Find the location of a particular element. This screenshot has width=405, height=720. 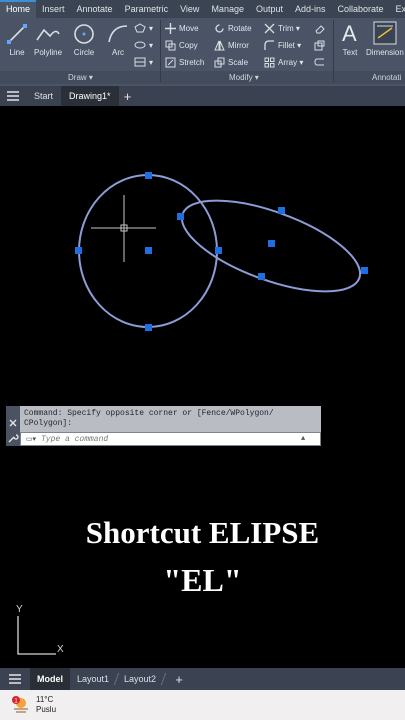

trim-tool: Trim ▾ is located at coordinates (282, 28).